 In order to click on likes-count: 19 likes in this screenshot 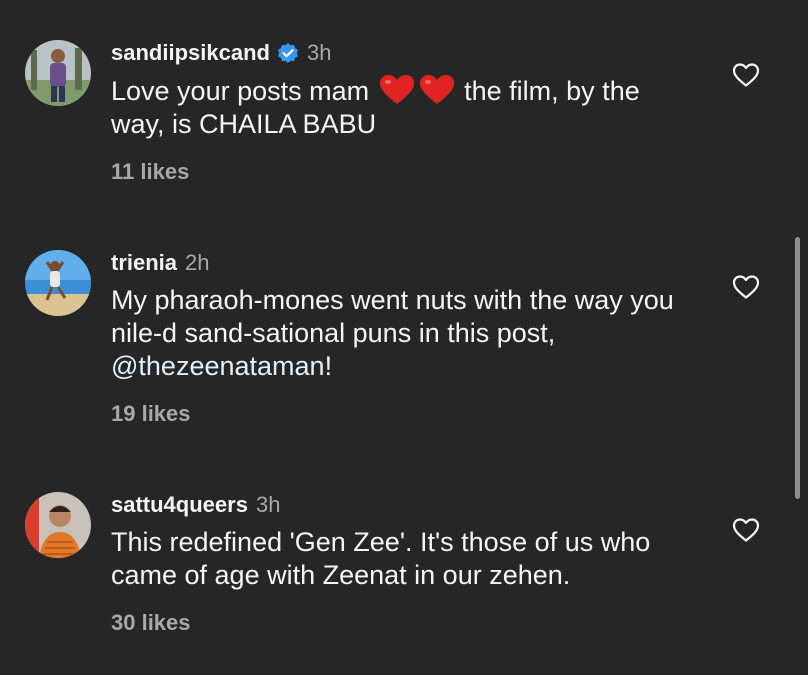, I will do `click(411, 414)`.